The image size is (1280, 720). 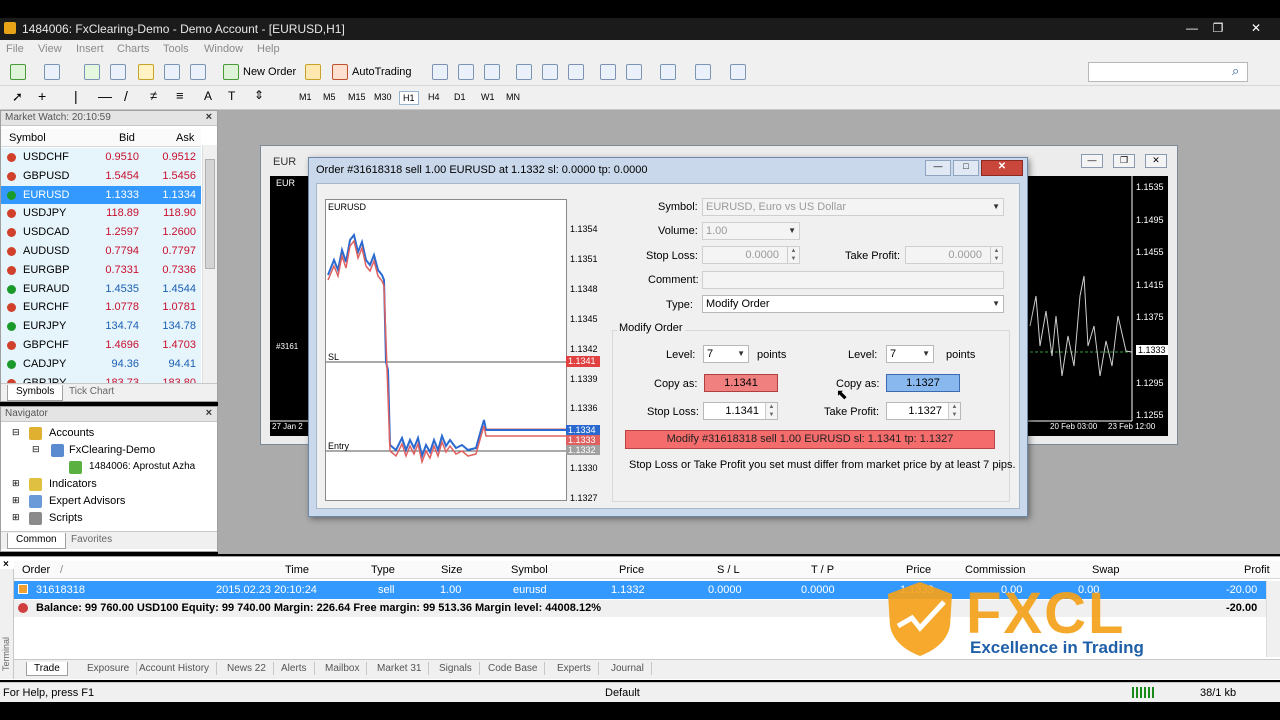 I want to click on tf-w1: W1, so click(x=488, y=97).